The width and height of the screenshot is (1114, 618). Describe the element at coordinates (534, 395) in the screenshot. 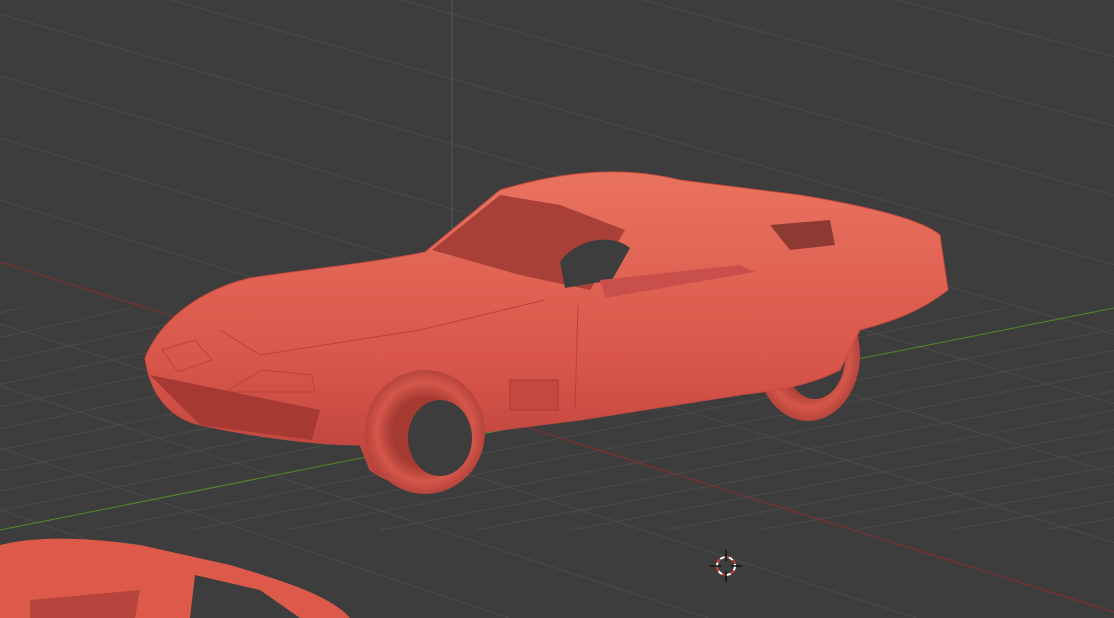

I see `side-vent` at that location.